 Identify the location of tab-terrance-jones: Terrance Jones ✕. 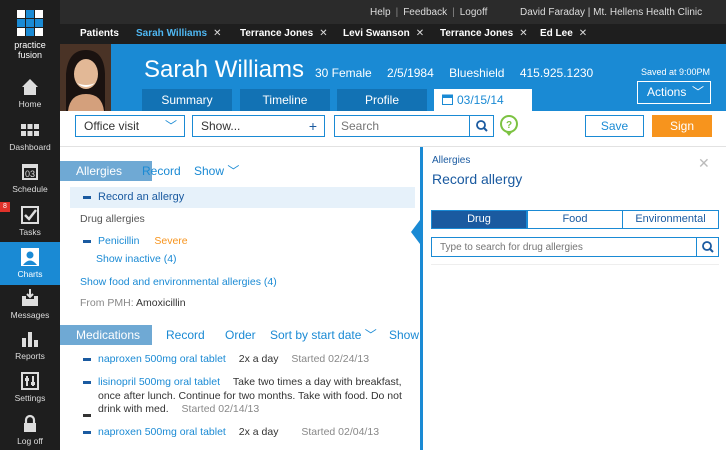
(284, 34).